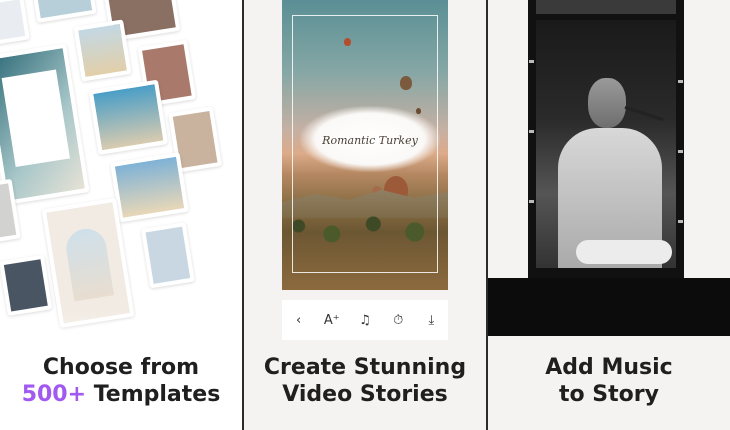 The height and width of the screenshot is (430, 730). What do you see at coordinates (431, 320) in the screenshot?
I see `download-icon: ⤓` at bounding box center [431, 320].